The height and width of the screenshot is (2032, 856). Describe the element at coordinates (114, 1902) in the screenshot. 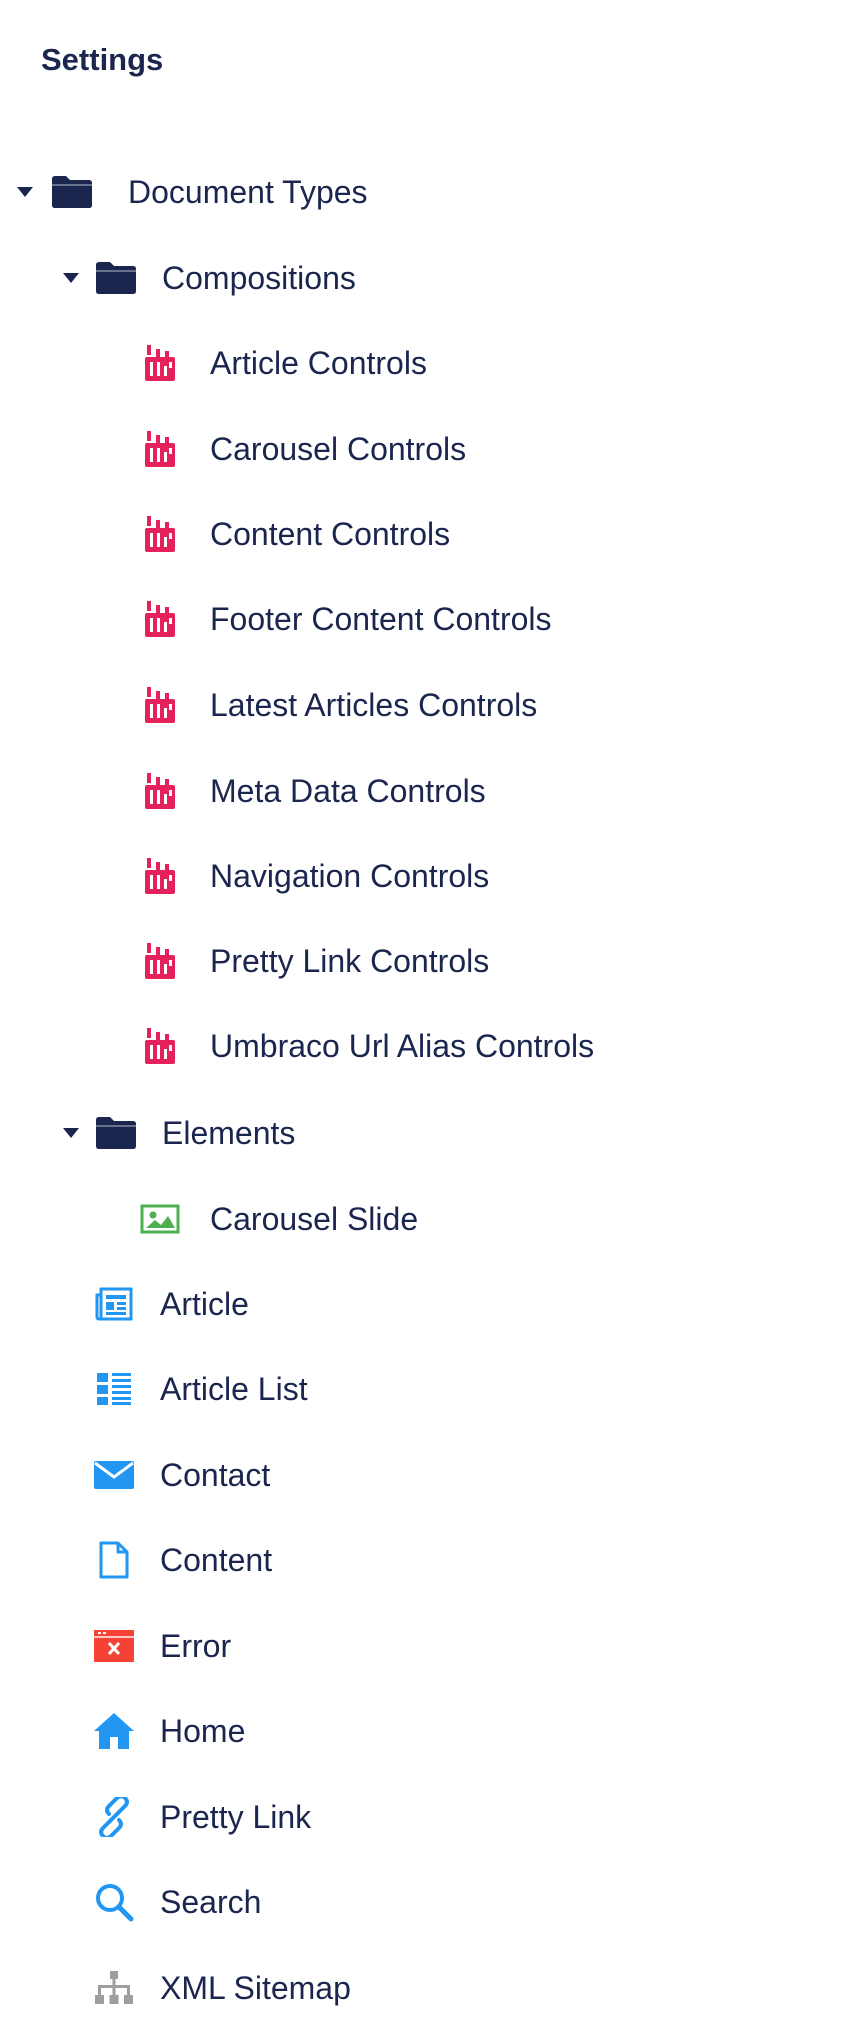

I see `search-icon` at that location.